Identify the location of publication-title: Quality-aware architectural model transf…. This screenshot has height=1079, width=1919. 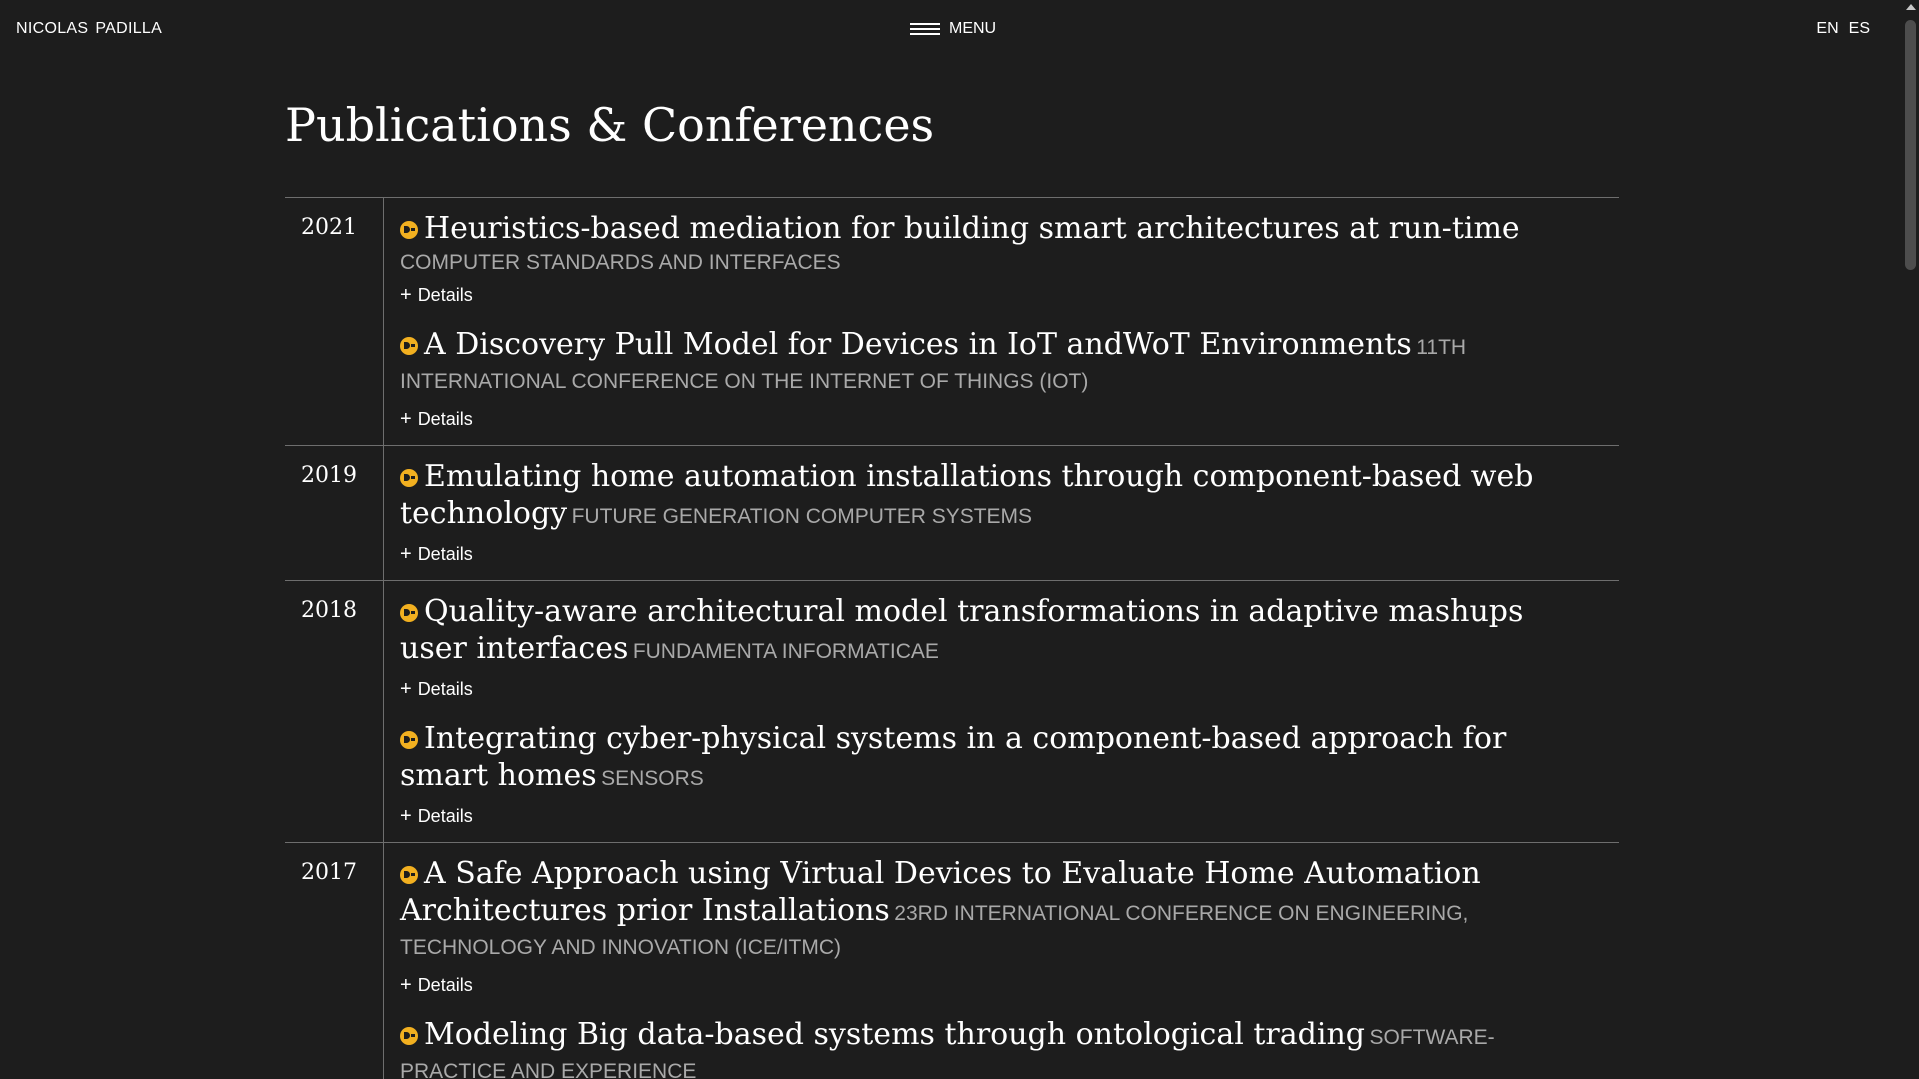
(961, 630).